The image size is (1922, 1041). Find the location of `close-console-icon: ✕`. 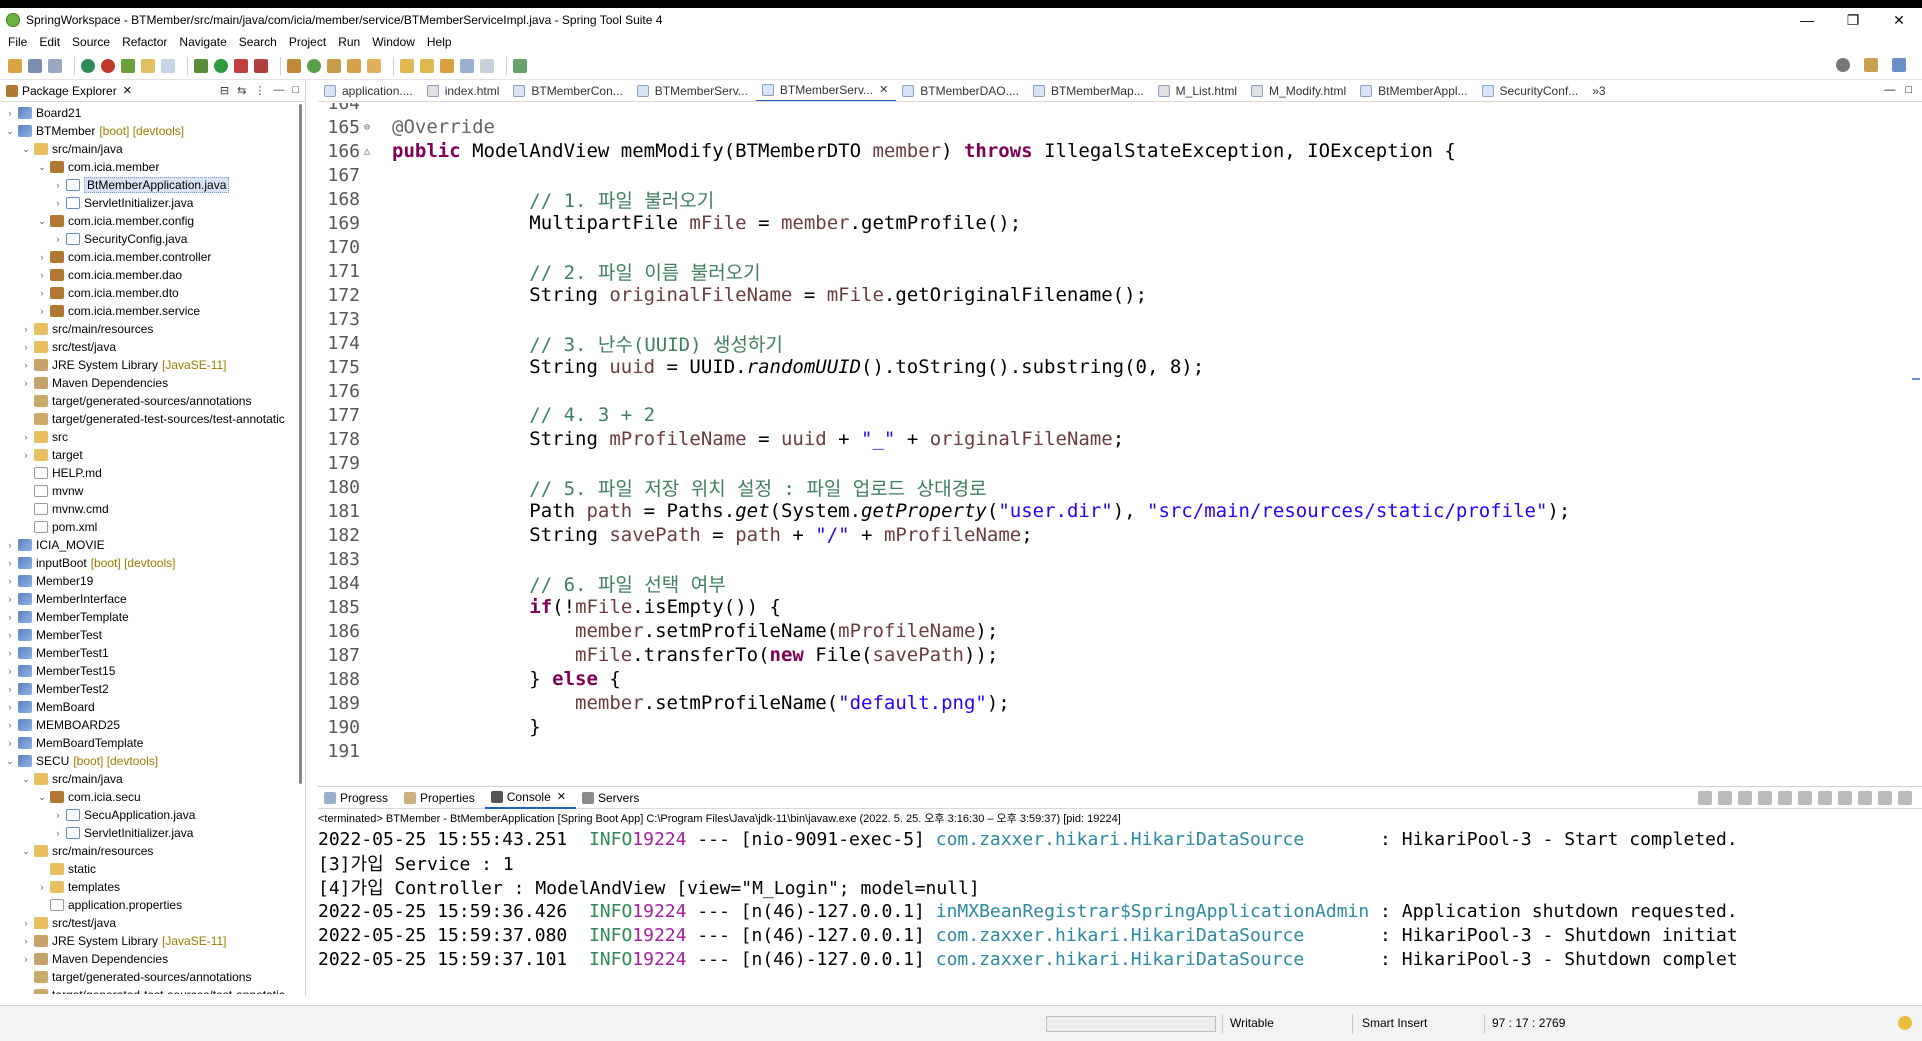

close-console-icon: ✕ is located at coordinates (561, 796).